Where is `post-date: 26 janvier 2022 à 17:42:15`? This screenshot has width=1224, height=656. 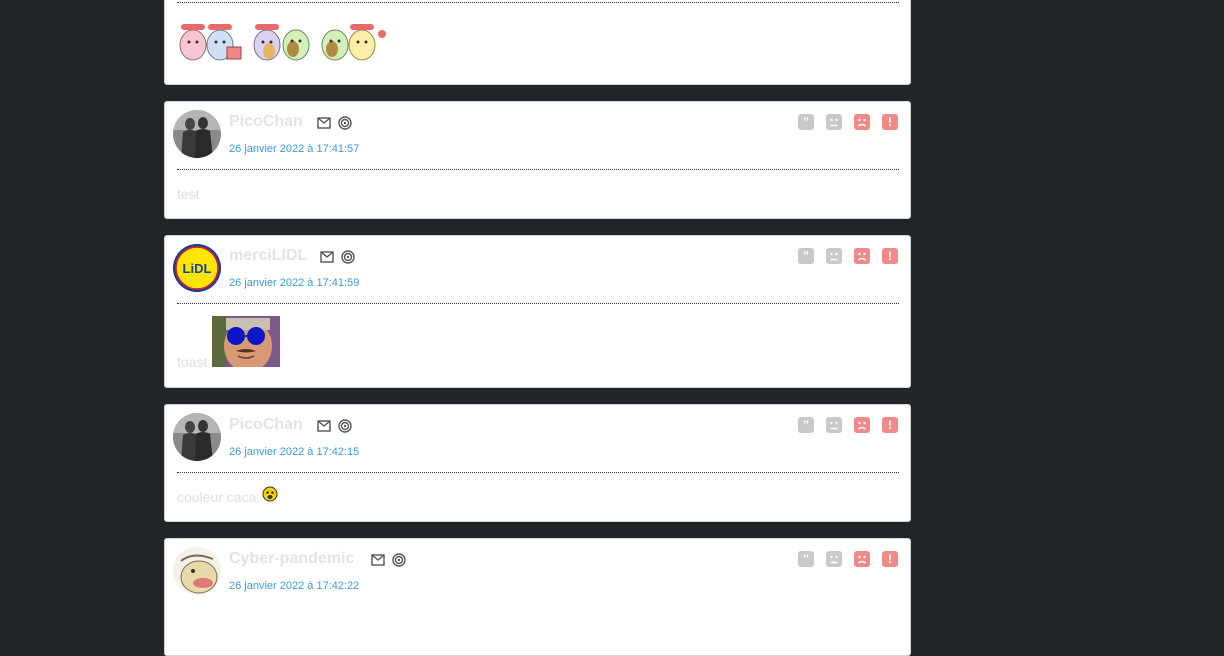
post-date: 26 janvier 2022 à 17:42:15 is located at coordinates (294, 452).